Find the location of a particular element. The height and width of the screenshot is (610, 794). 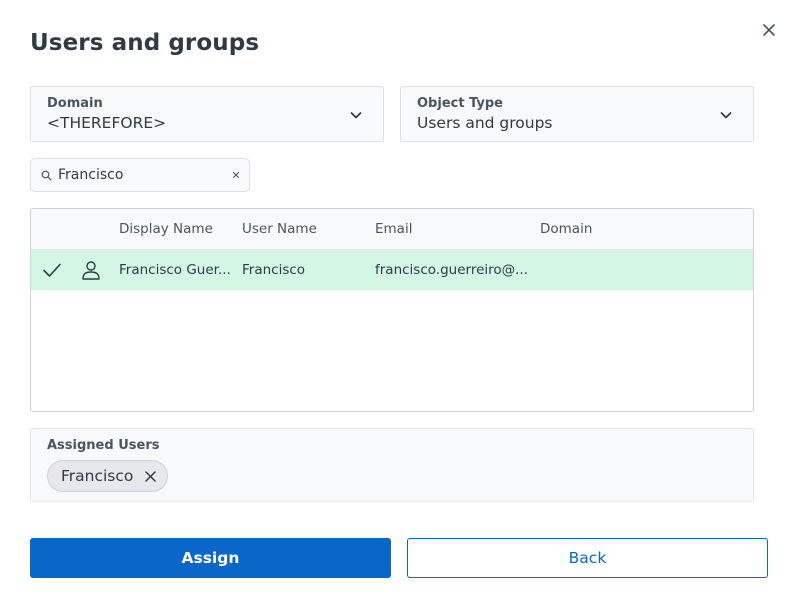

assigned-users-panel: Assigned Users Francisco is located at coordinates (392, 465).